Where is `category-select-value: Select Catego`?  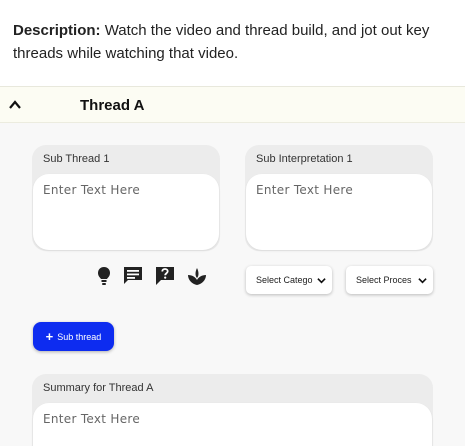 category-select-value: Select Catego is located at coordinates (284, 280).